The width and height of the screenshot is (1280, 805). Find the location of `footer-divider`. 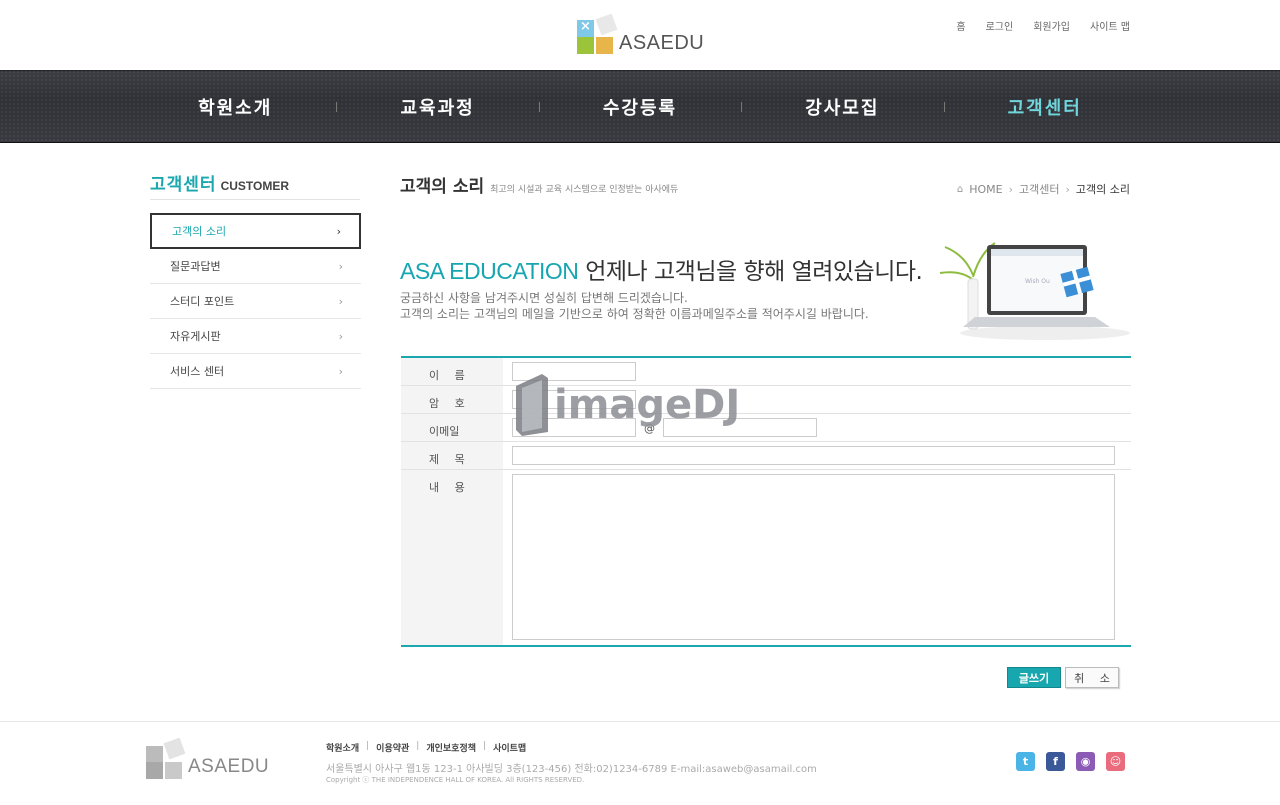

footer-divider is located at coordinates (640, 721).